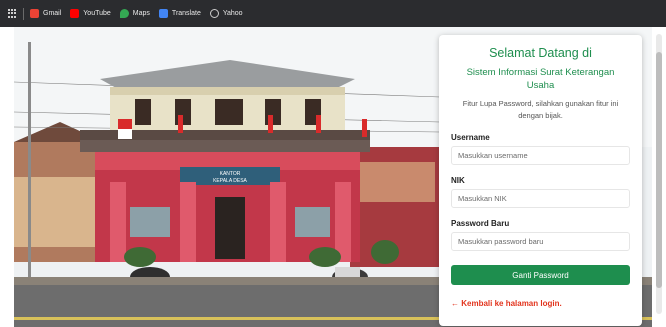  Describe the element at coordinates (75, 13) in the screenshot. I see `youtube-icon` at that location.